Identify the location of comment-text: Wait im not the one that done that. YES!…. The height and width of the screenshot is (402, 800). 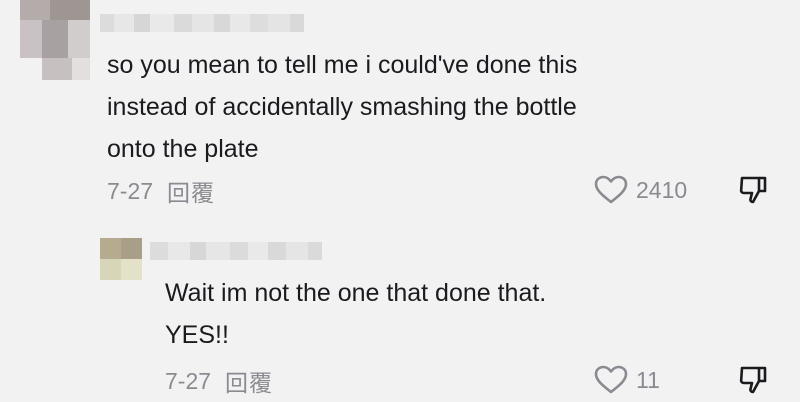
(356, 314).